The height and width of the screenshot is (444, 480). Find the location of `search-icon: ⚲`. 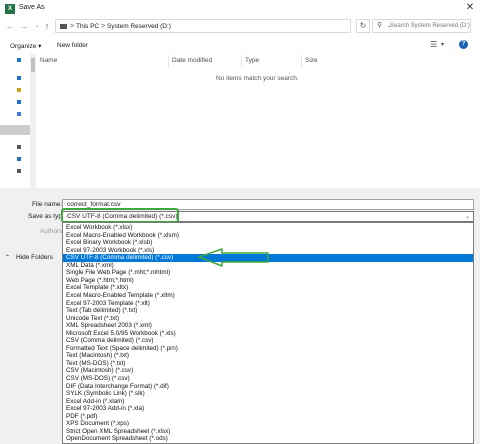

search-icon: ⚲ is located at coordinates (380, 25).